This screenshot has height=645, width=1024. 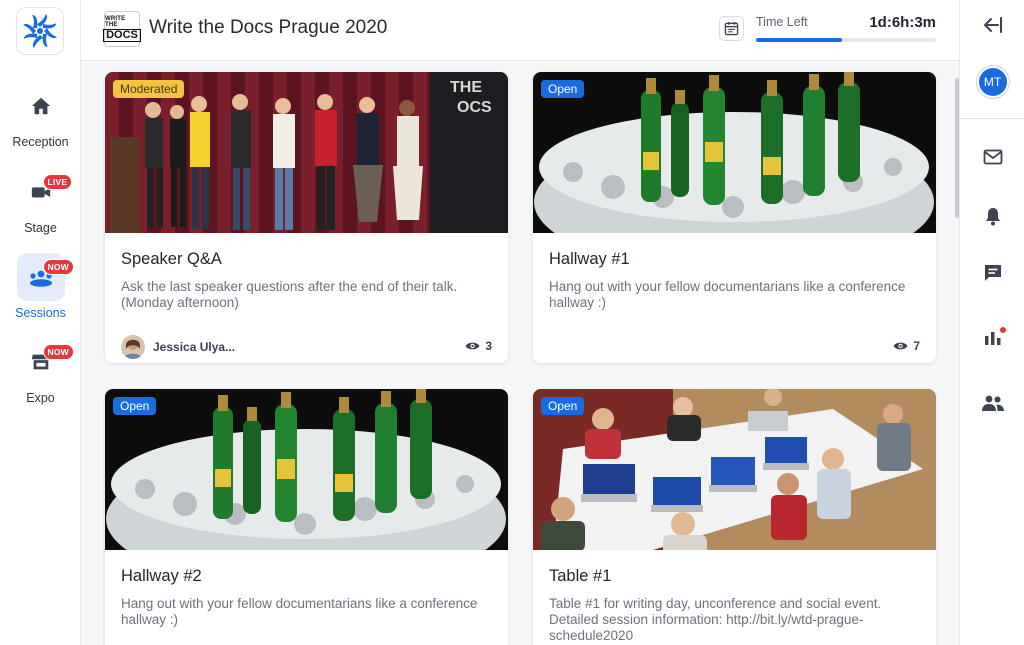 What do you see at coordinates (40, 228) in the screenshot?
I see `nav-label: Stage` at bounding box center [40, 228].